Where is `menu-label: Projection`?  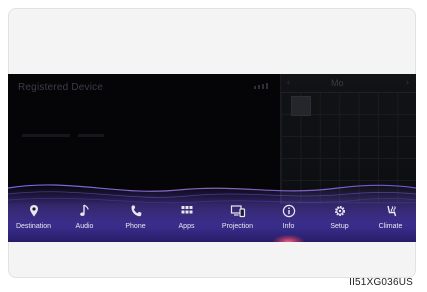
menu-label: Projection is located at coordinates (237, 226).